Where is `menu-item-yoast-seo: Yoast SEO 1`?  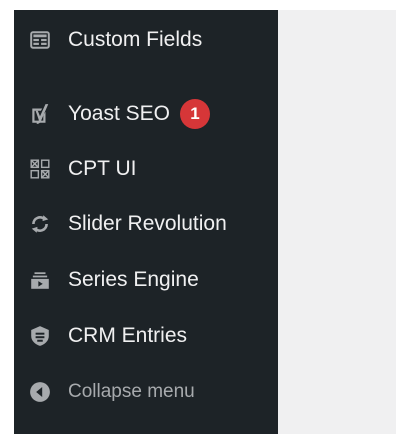 menu-item-yoast-seo: Yoast SEO 1 is located at coordinates (146, 114).